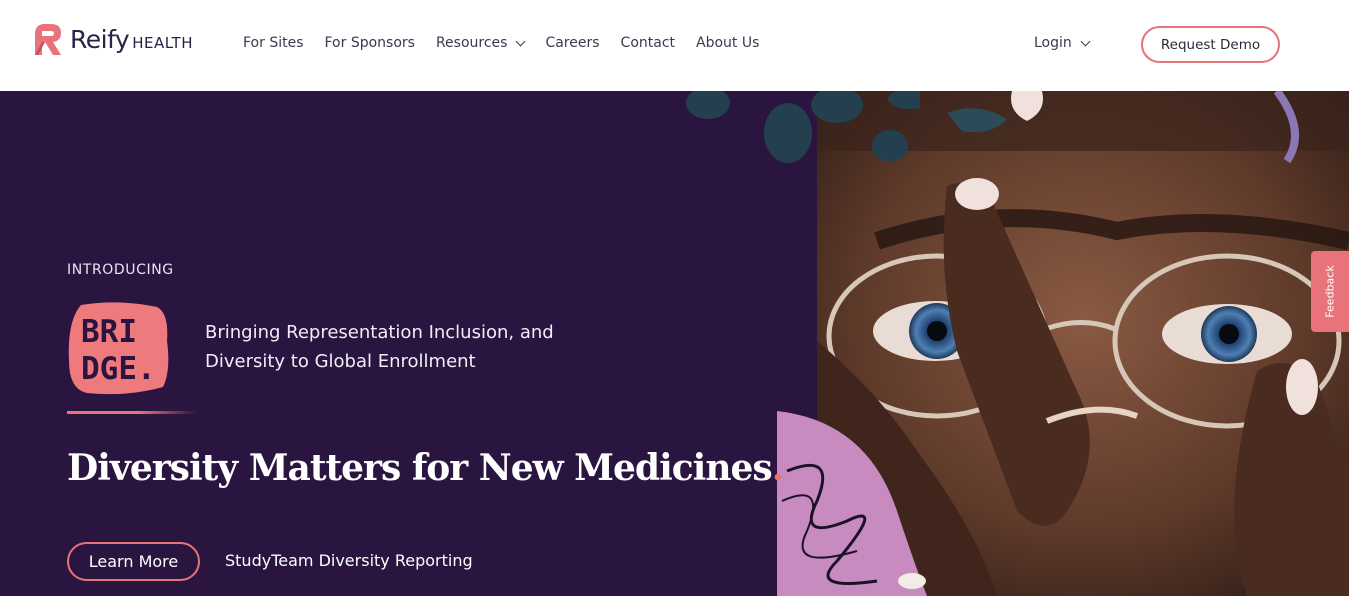 The image size is (1349, 596). What do you see at coordinates (1053, 43) in the screenshot?
I see `login-label: Login` at bounding box center [1053, 43].